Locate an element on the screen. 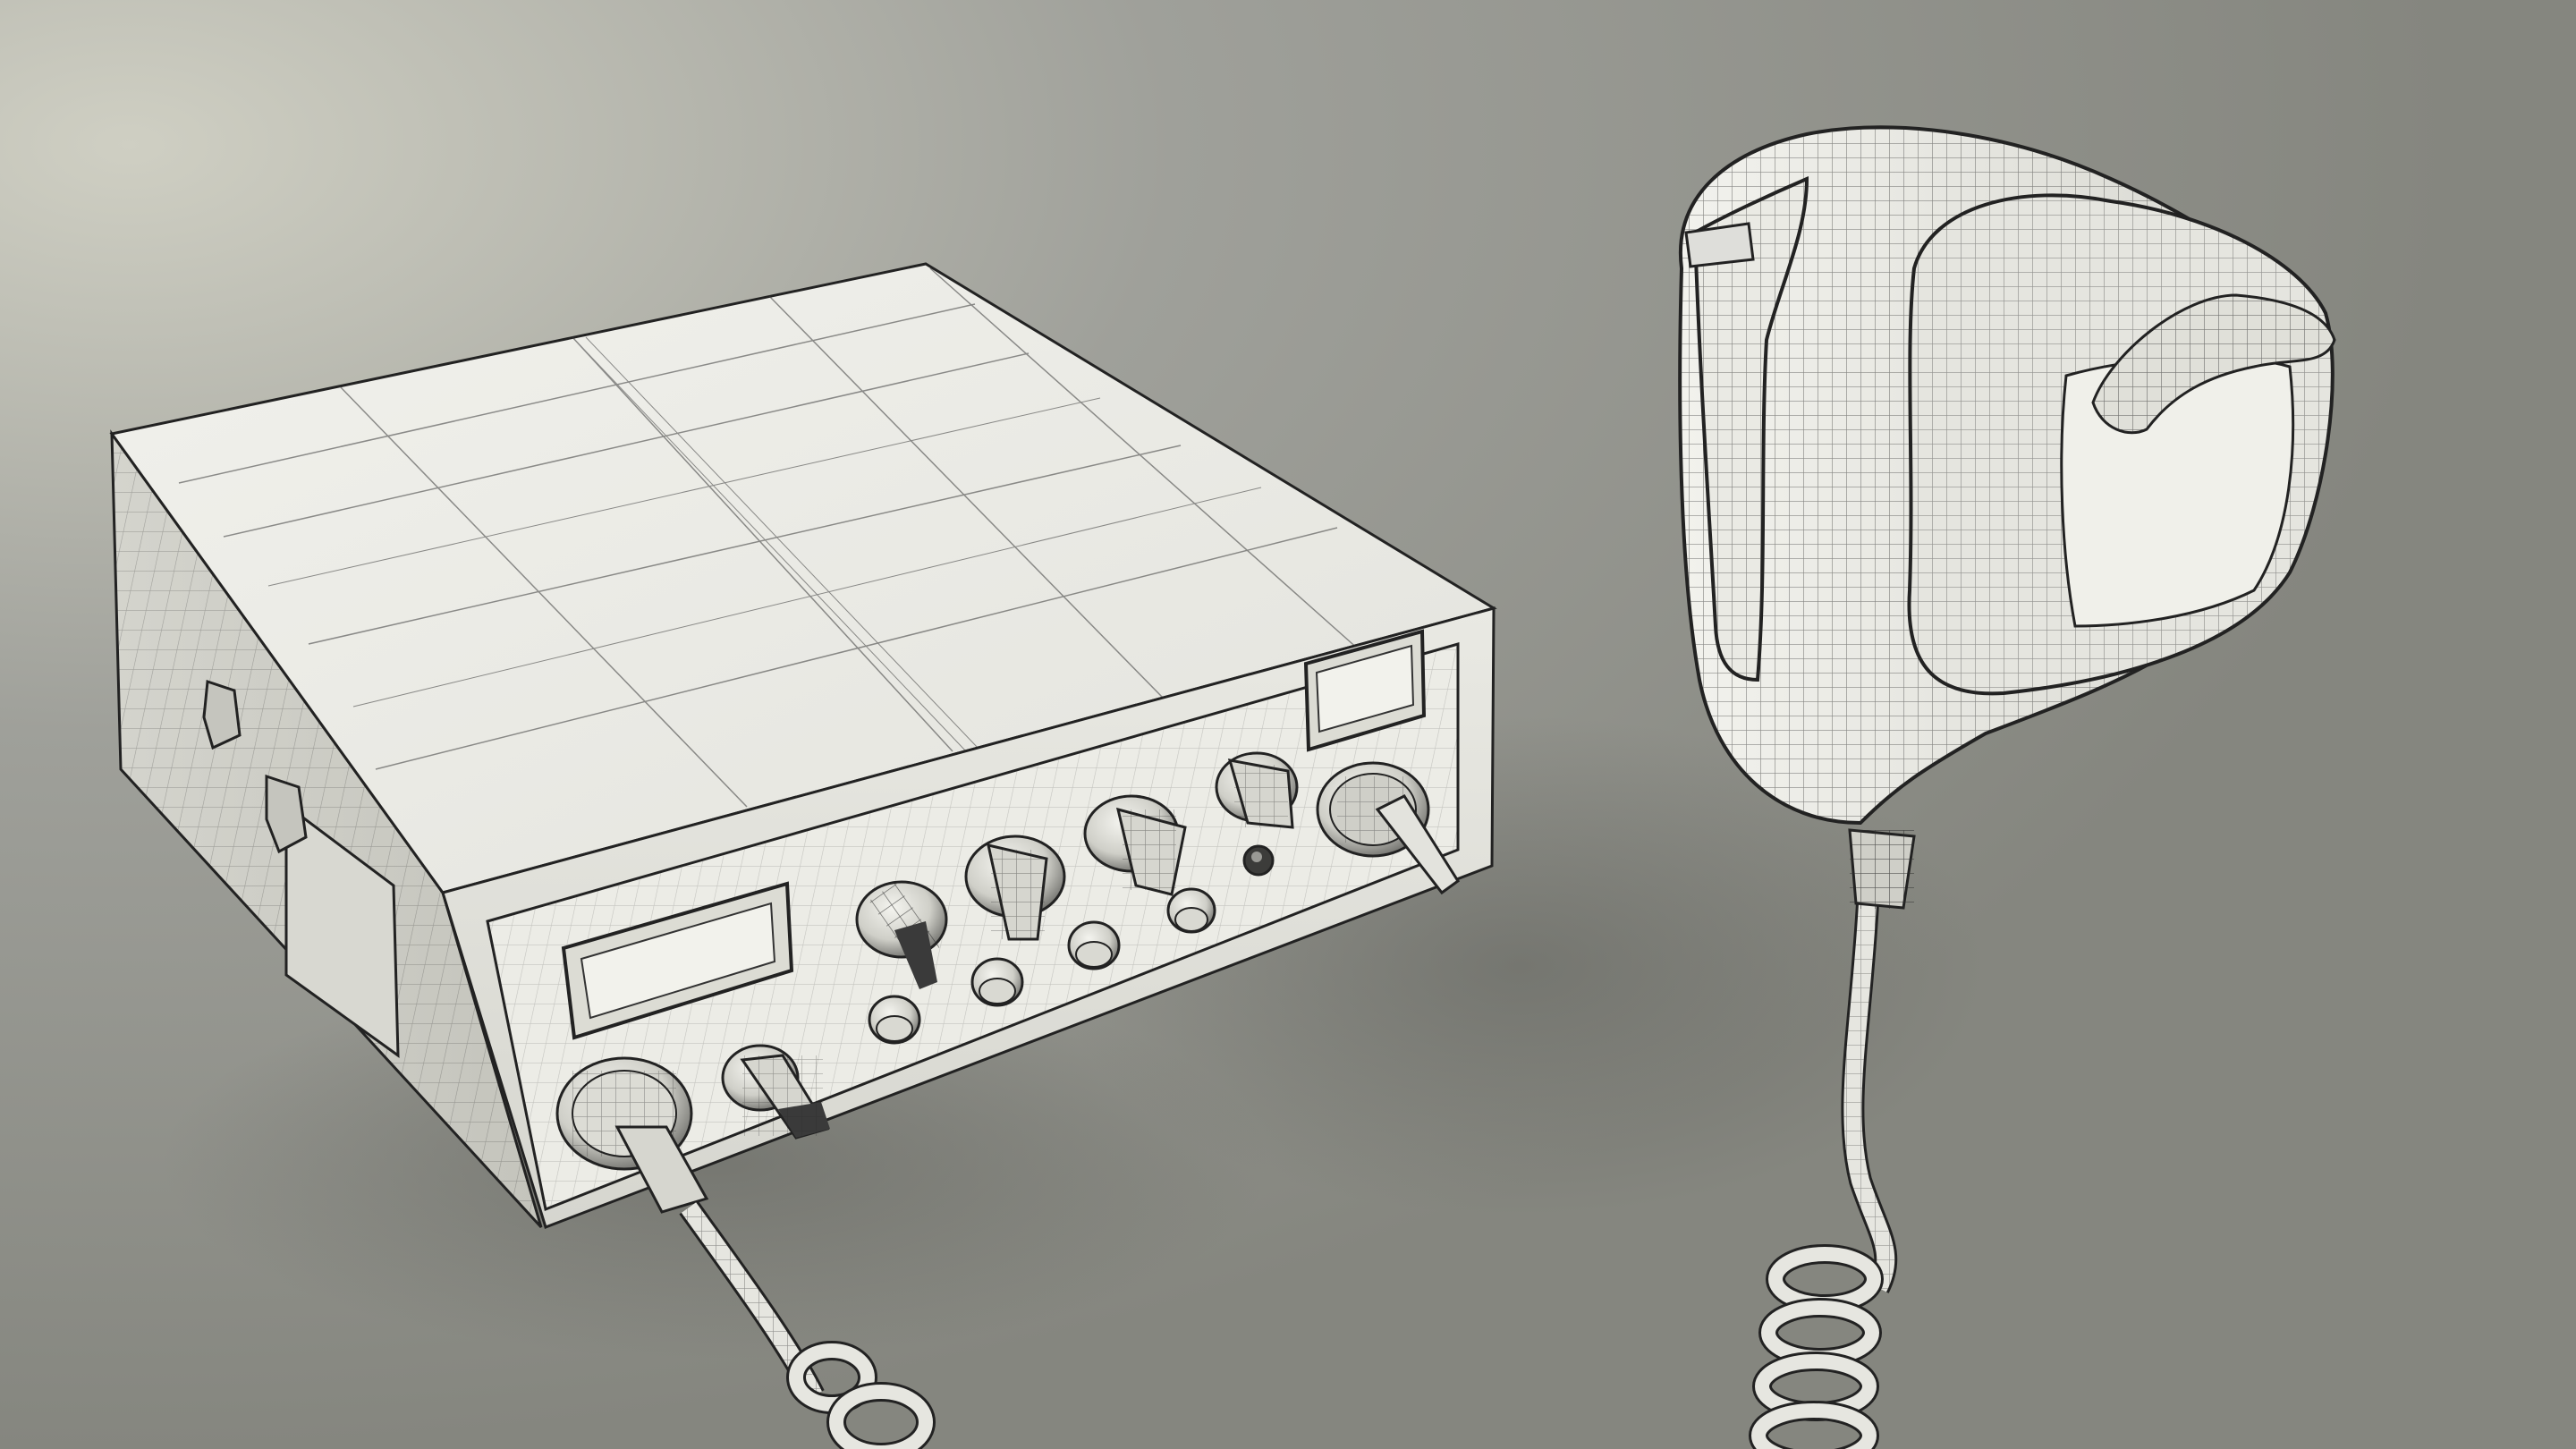 The image size is (2576, 1449). strain-relief is located at coordinates (1882, 869).